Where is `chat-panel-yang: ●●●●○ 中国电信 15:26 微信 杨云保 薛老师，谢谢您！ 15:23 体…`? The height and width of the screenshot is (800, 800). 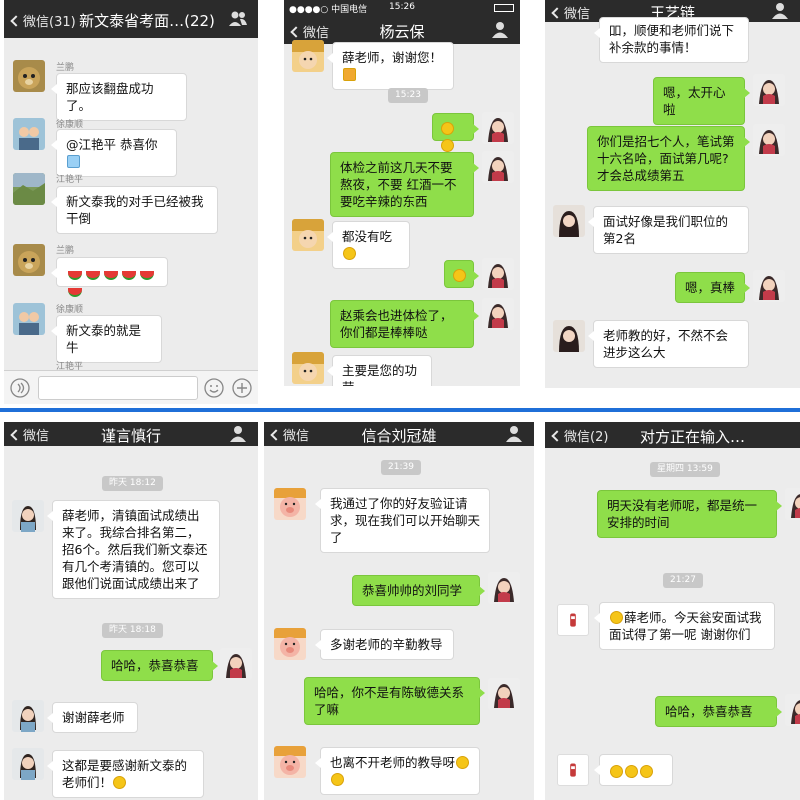 chat-panel-yang: ●●●●○ 中国电信 15:26 微信 杨云保 薛老师，谢谢您！ 15:23 体… is located at coordinates (402, 193).